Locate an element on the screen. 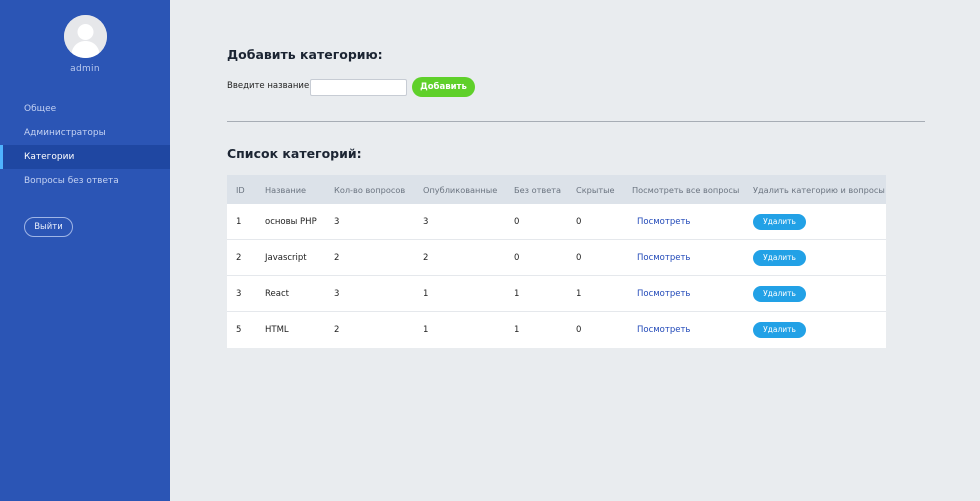 This screenshot has height=501, width=980. divider is located at coordinates (576, 121).